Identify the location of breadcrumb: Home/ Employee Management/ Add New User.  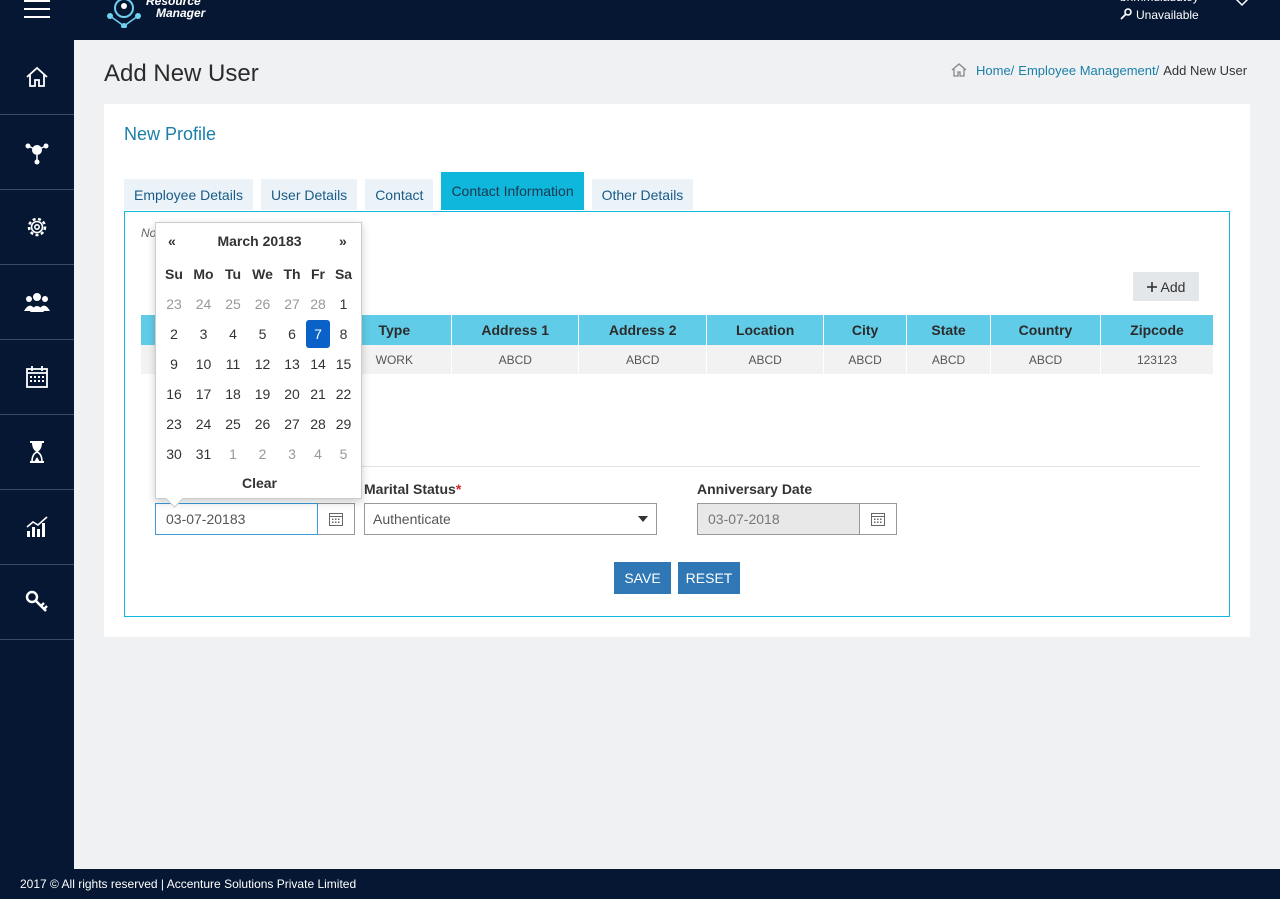
(1098, 70).